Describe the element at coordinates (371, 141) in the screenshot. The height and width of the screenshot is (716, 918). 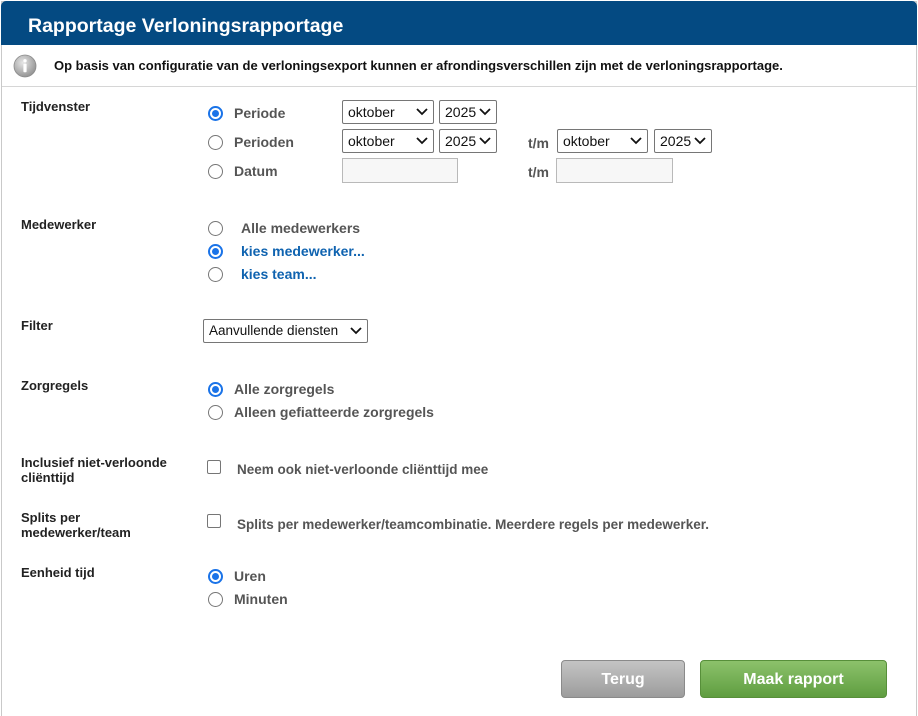
I see `perioden-from-month-value: oktober` at that location.